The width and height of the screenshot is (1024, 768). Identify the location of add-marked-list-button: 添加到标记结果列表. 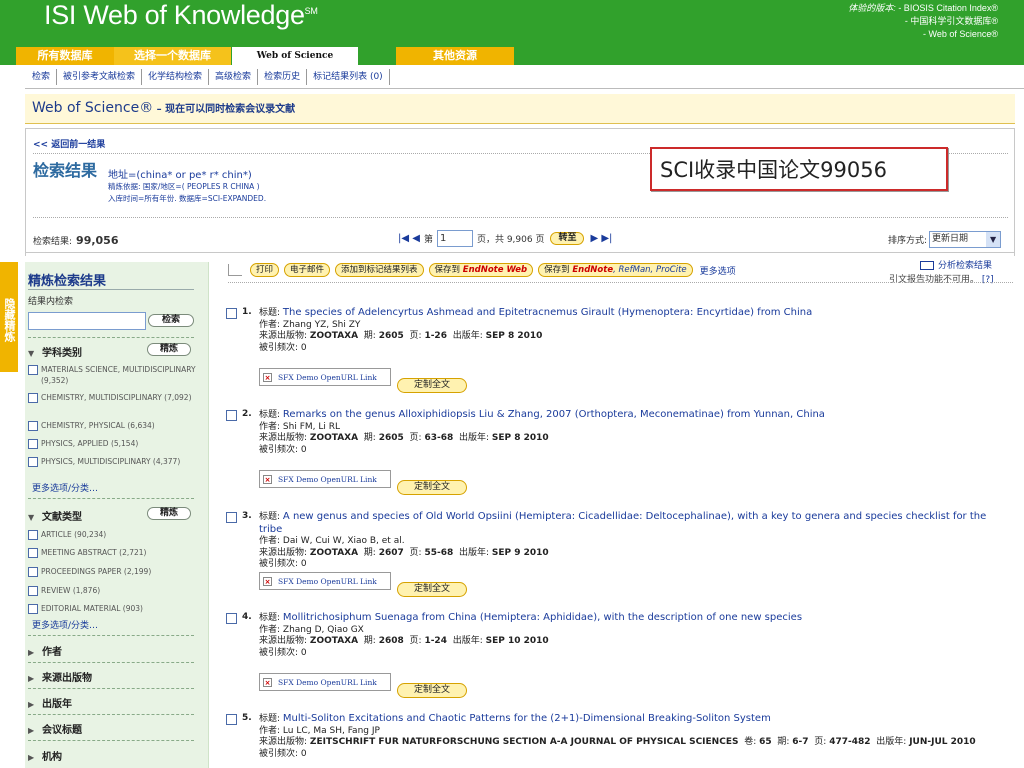
(379, 270).